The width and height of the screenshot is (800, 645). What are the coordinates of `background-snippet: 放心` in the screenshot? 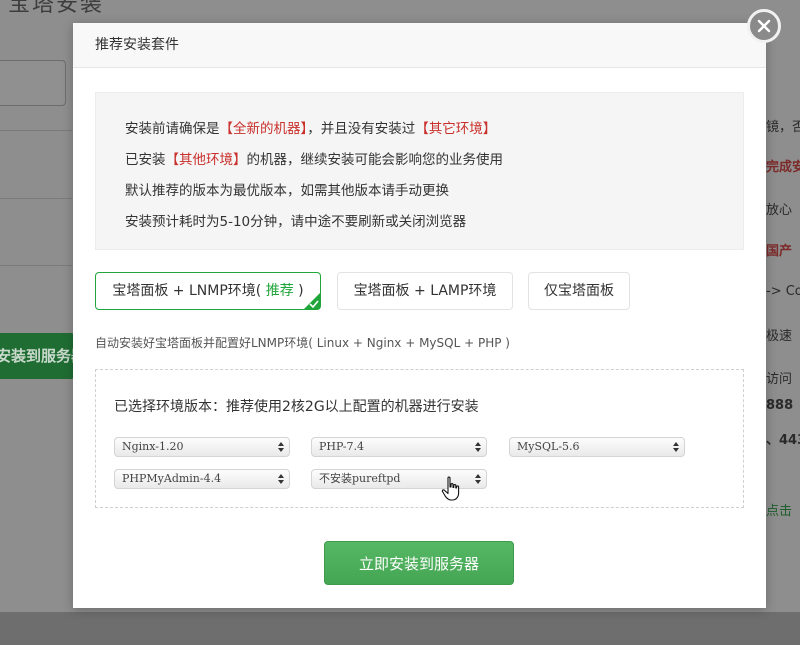 It's located at (779, 210).